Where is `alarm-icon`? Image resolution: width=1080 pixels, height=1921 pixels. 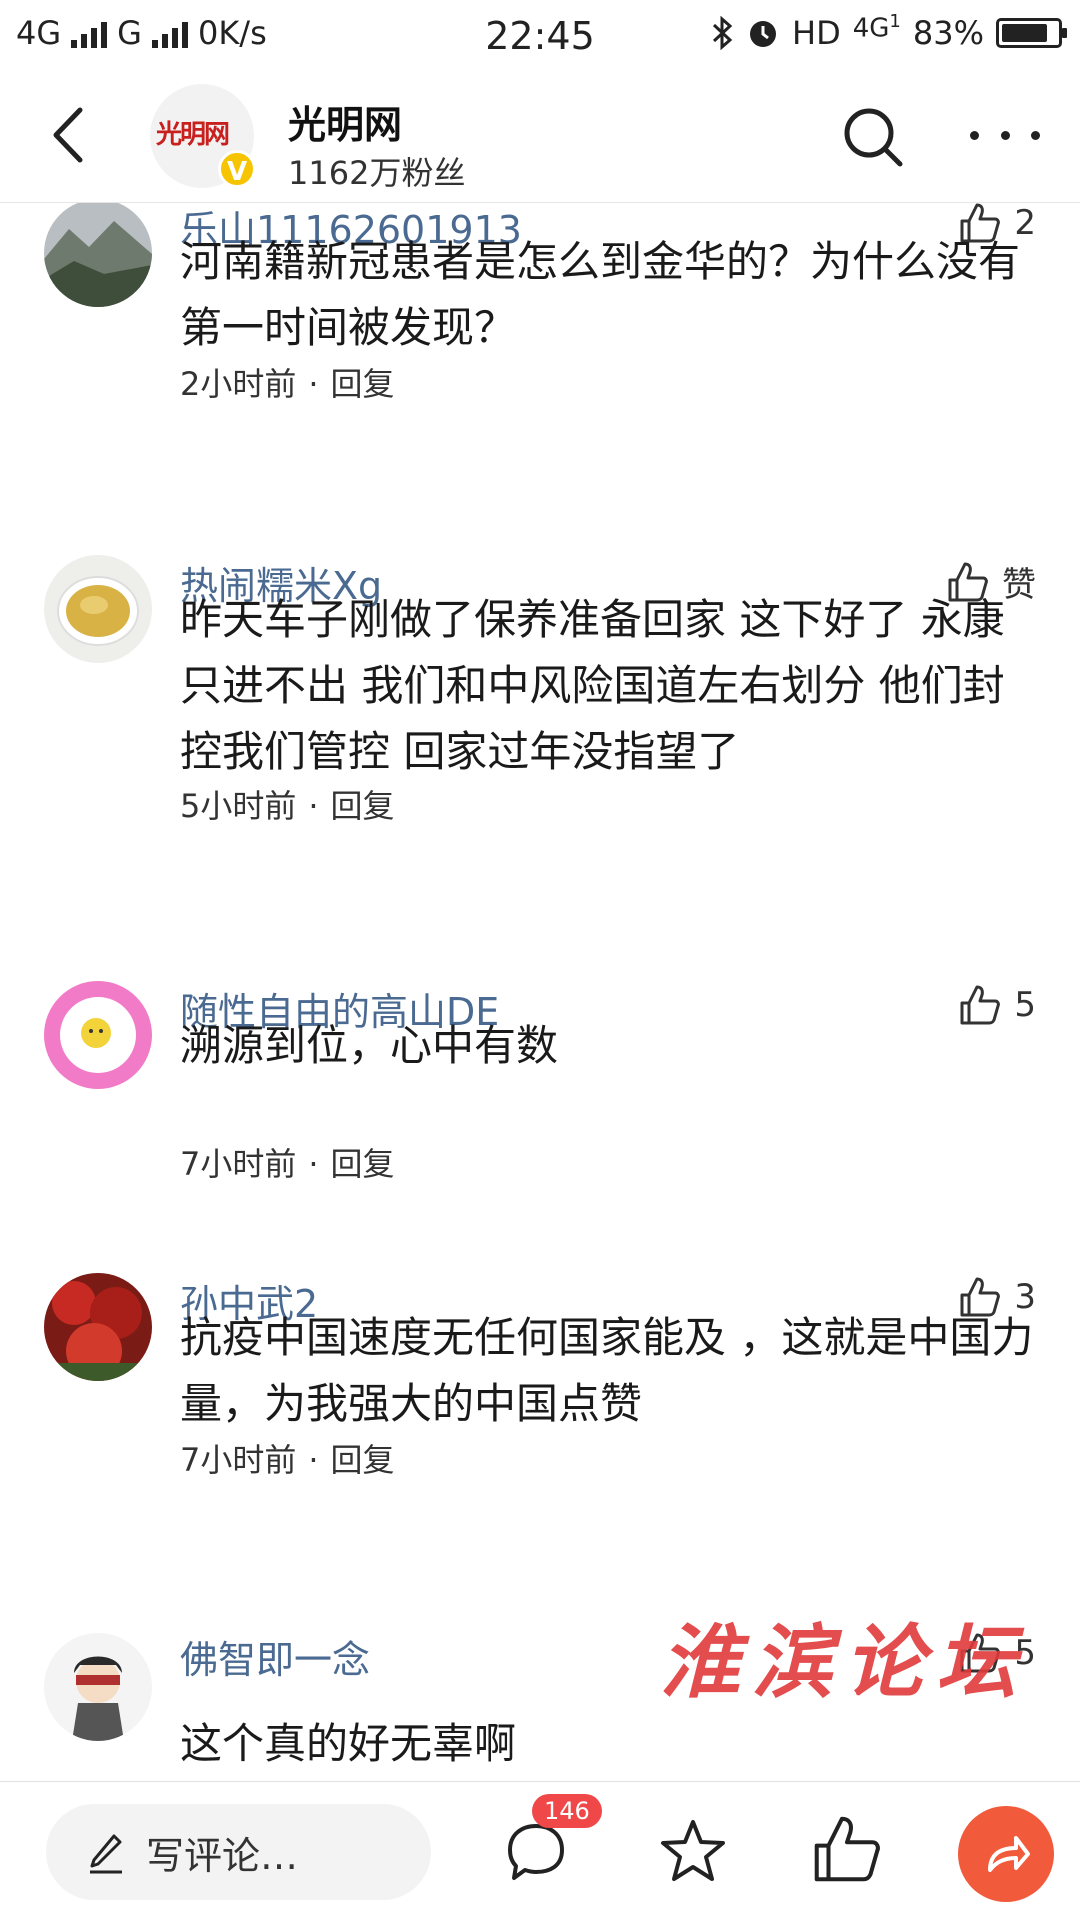 alarm-icon is located at coordinates (763, 34).